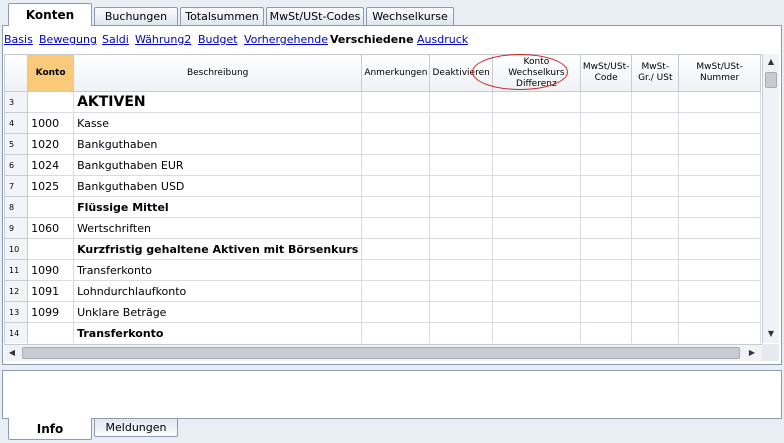 The image size is (784, 443). Describe the element at coordinates (218, 207) in the screenshot. I see `cell-beschreibung: Flüssige Mittel` at that location.